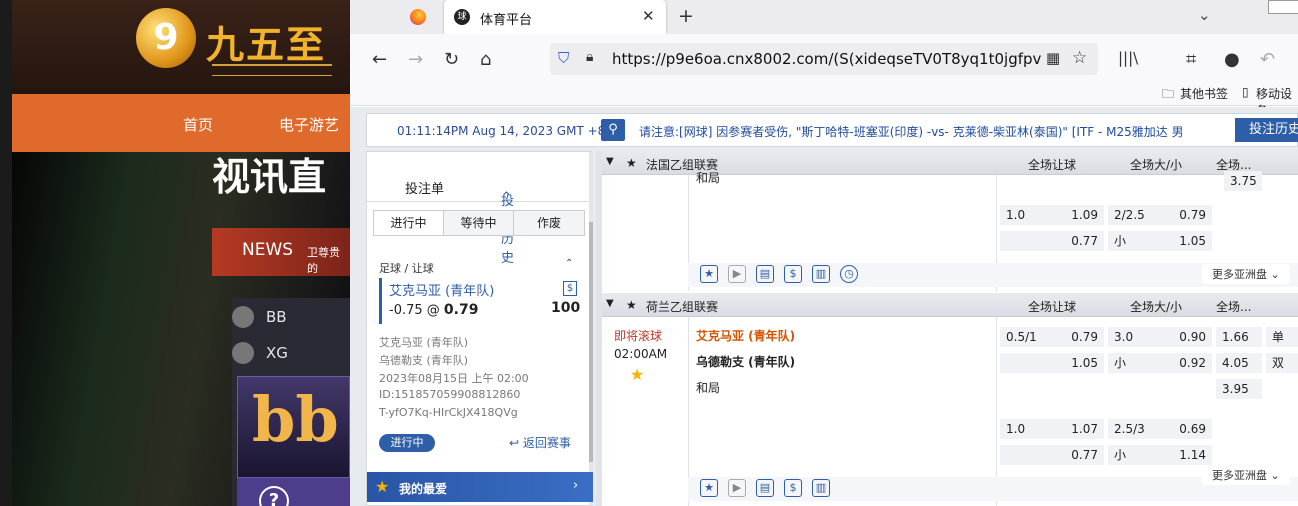 The width and height of the screenshot is (1298, 506). What do you see at coordinates (591, 342) in the screenshot?
I see `sidebar-scroll-thumb` at bounding box center [591, 342].